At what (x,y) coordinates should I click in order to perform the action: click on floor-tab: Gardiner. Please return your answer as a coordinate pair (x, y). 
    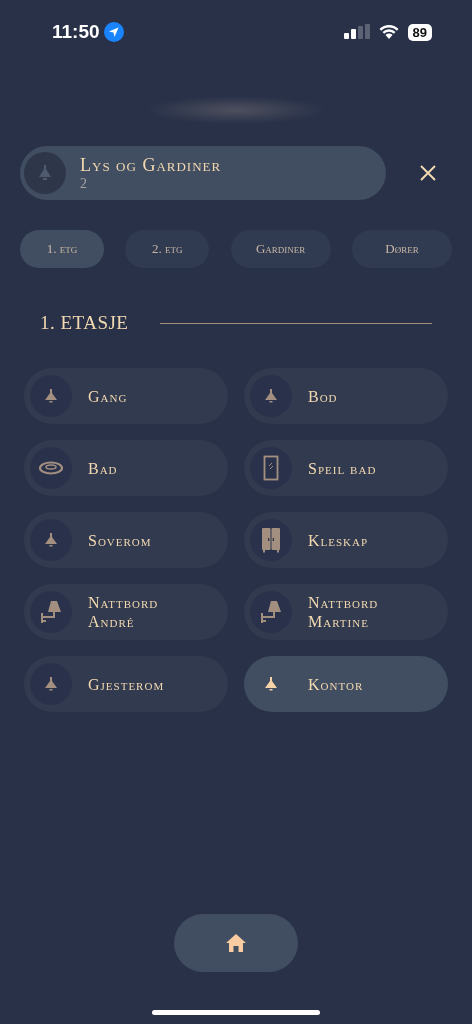
    Looking at the image, I should click on (280, 249).